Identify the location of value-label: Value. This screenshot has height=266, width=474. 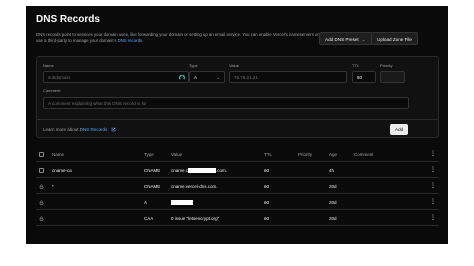
(234, 65).